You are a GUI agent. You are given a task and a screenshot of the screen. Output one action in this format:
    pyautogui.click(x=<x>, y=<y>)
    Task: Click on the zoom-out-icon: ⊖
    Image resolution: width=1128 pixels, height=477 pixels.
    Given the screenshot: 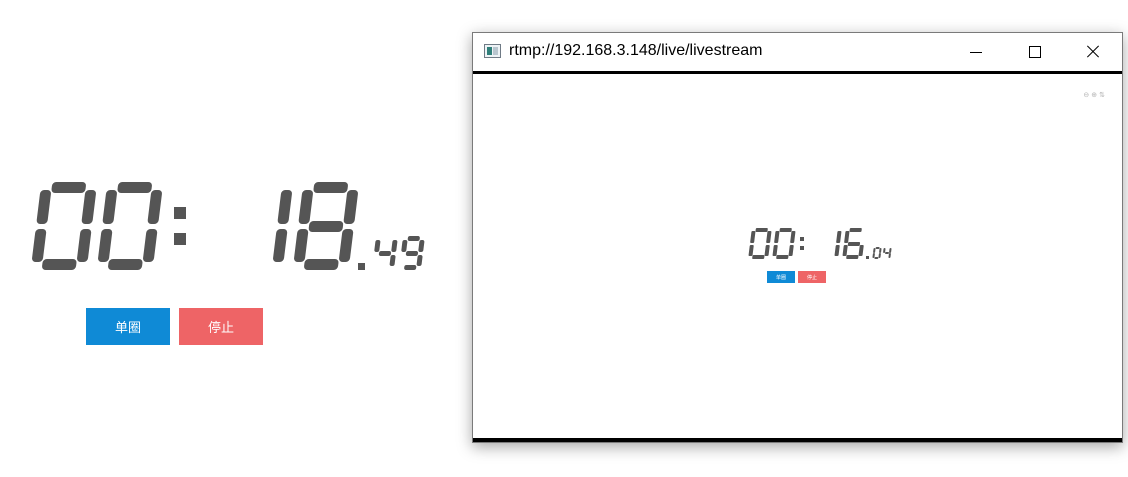 What is the action you would take?
    pyautogui.click(x=1086, y=95)
    